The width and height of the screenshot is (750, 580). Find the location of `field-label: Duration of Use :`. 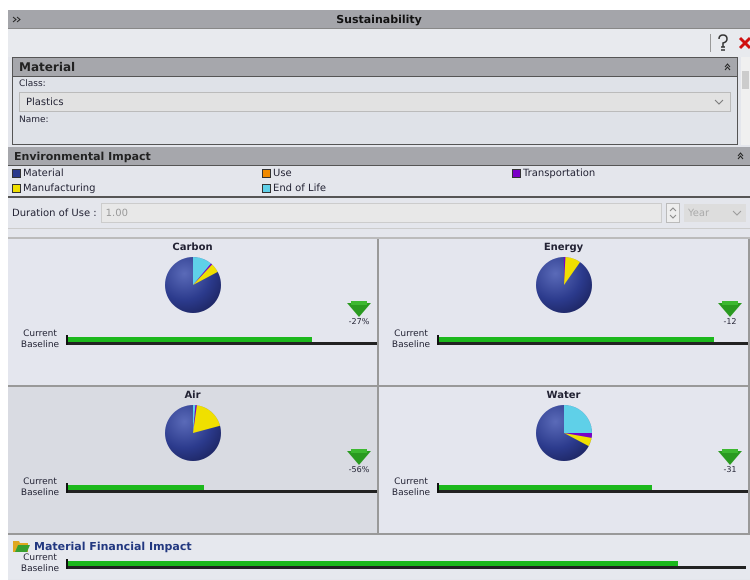

field-label: Duration of Use : is located at coordinates (54, 213).